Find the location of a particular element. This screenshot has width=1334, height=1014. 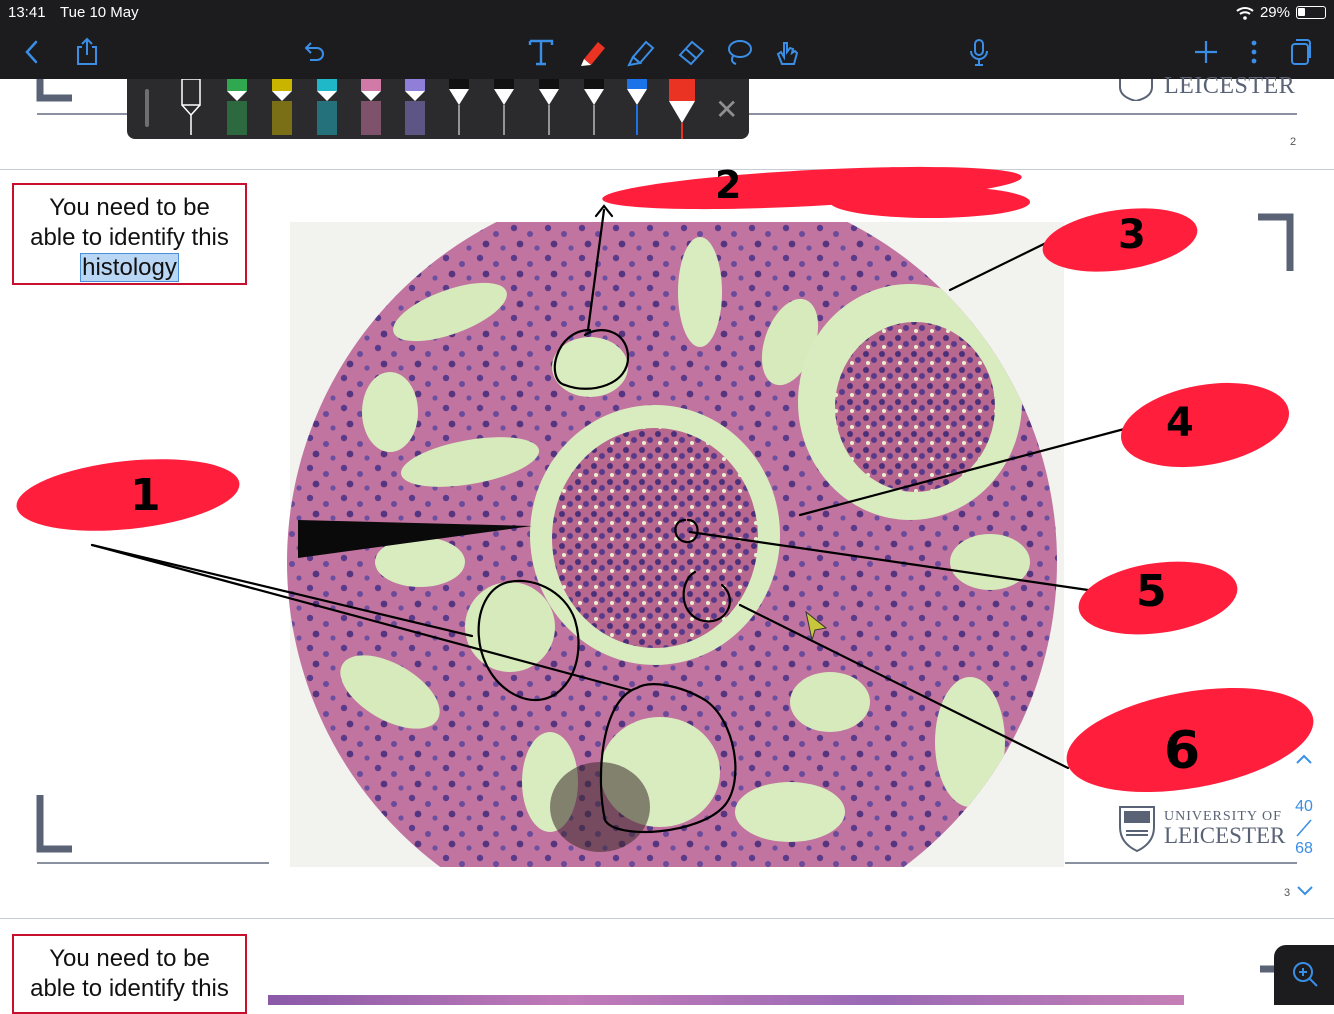

status-time: 13:41 is located at coordinates (27, 12).